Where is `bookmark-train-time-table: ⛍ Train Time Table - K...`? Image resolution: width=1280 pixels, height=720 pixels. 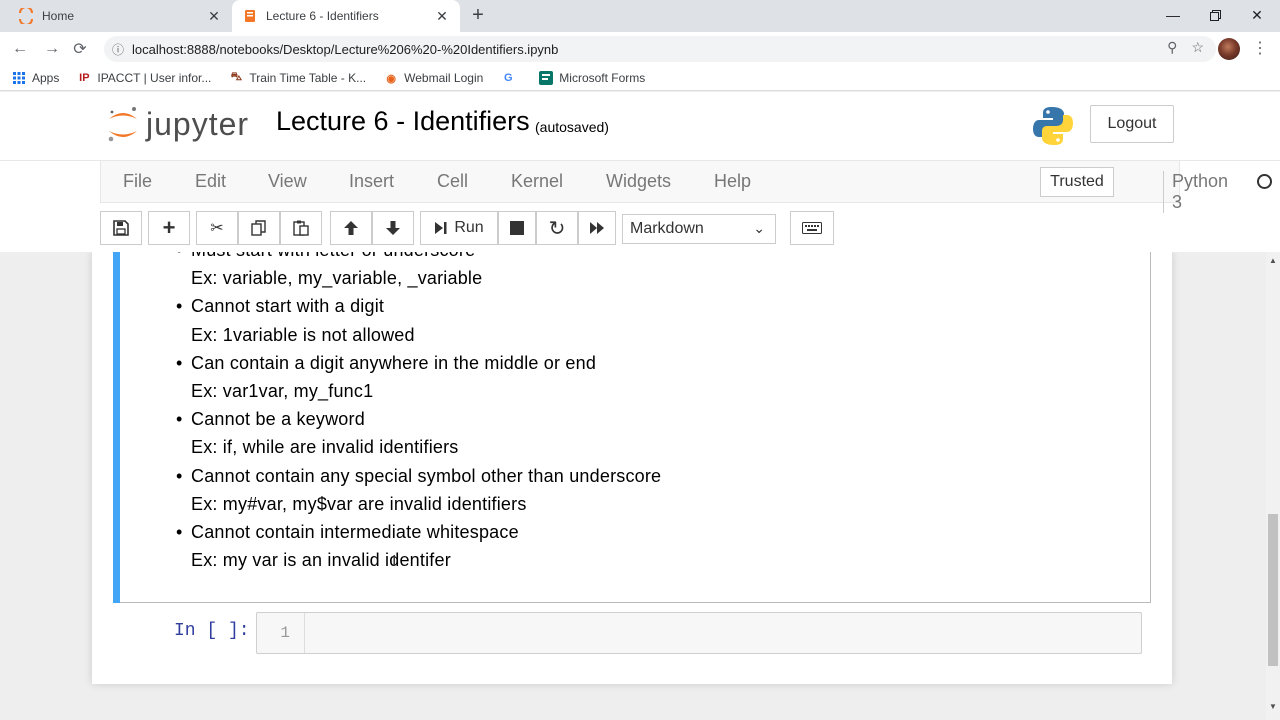 bookmark-train-time-table: ⛍ Train Time Table - K... is located at coordinates (297, 78).